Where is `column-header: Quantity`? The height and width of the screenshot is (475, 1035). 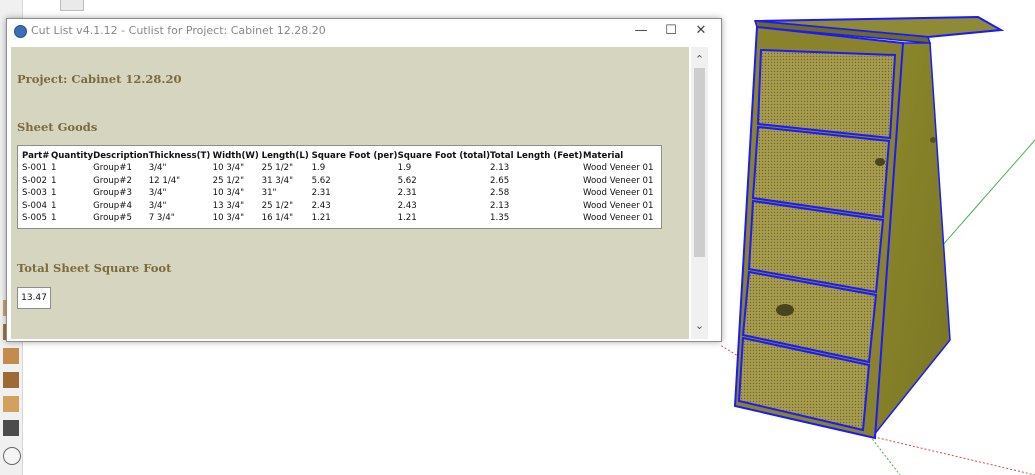 column-header: Quantity is located at coordinates (72, 155).